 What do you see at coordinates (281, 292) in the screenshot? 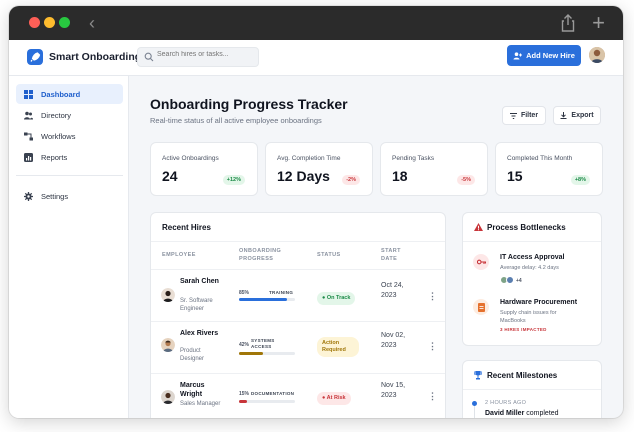
I see `progress-stage: TRAINING` at bounding box center [281, 292].